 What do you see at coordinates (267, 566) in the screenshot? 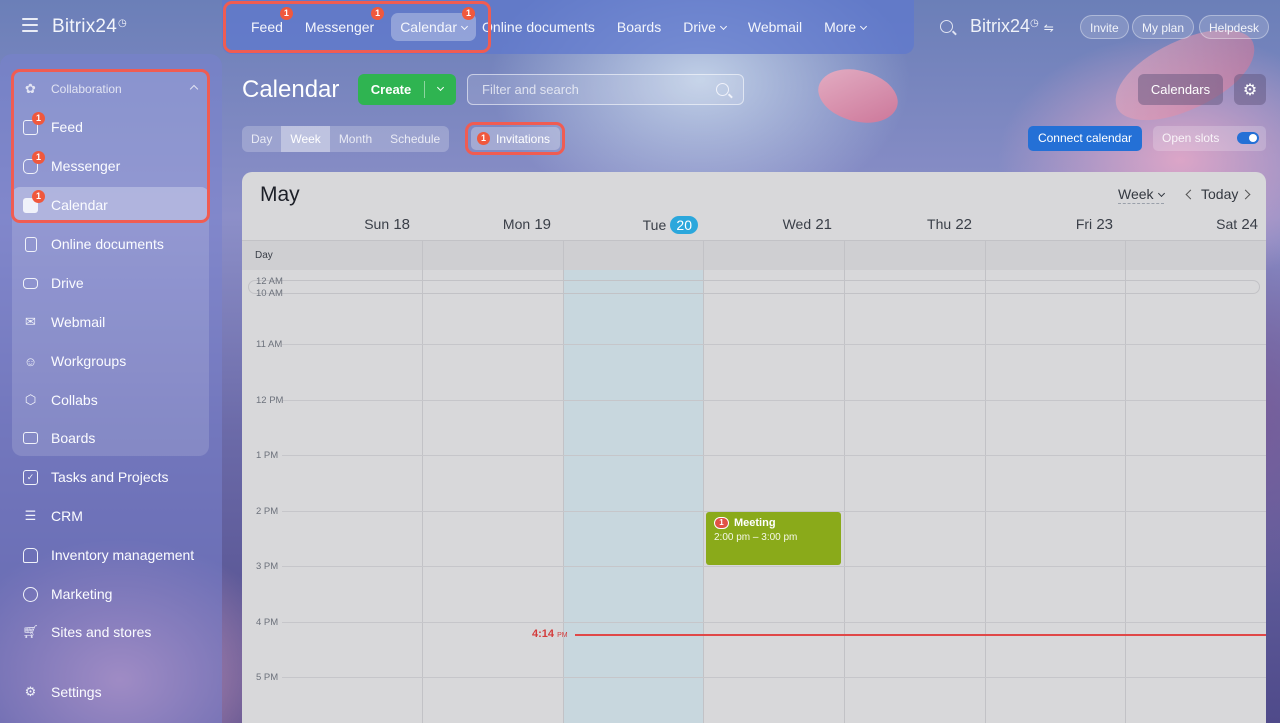
I see `hour-label: 3 PM` at bounding box center [267, 566].